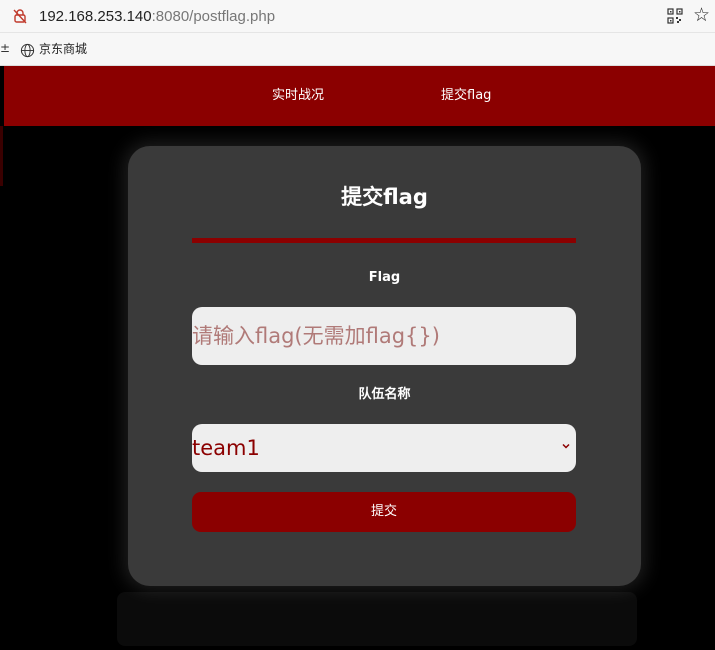 This screenshot has height=650, width=715. Describe the element at coordinates (359, 96) in the screenshot. I see `site-nav-bar: 实时战况 提交flag` at that location.